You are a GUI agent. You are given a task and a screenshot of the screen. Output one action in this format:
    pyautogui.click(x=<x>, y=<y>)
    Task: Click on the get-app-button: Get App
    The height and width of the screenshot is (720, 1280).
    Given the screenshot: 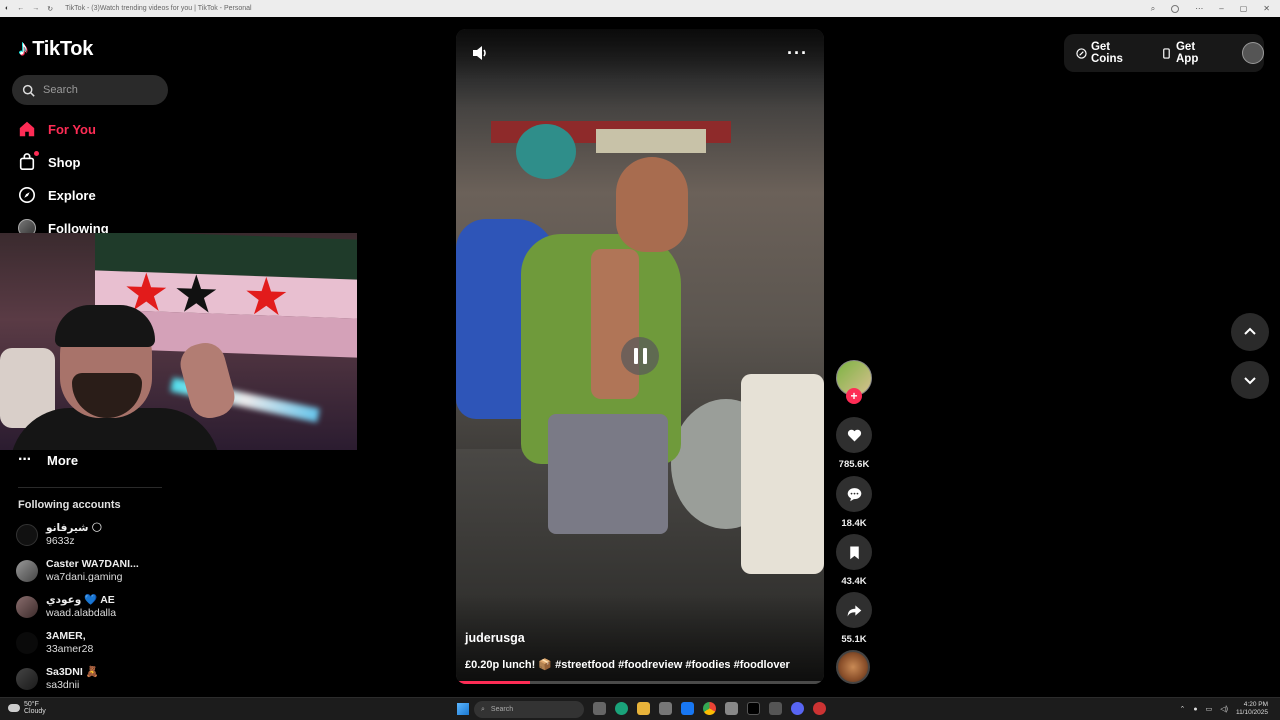 What is the action you would take?
    pyautogui.click(x=1190, y=53)
    